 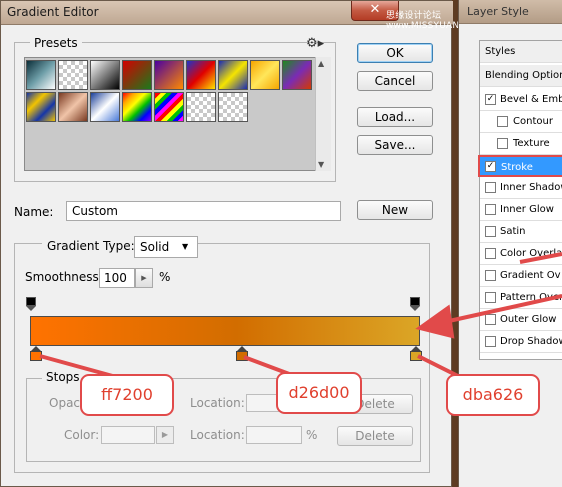 I want to click on callout-color-1: ff7200, so click(x=127, y=395).